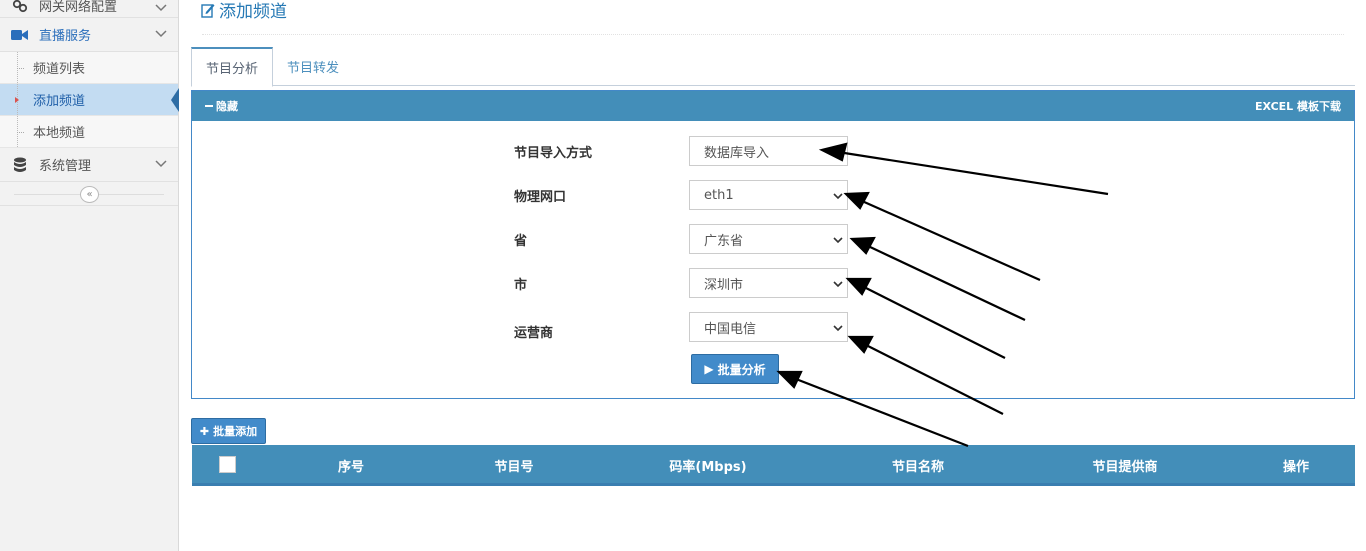 The image size is (1366, 551). What do you see at coordinates (89, 68) in the screenshot?
I see `sidebar-item-channel-list: 频道列表` at bounding box center [89, 68].